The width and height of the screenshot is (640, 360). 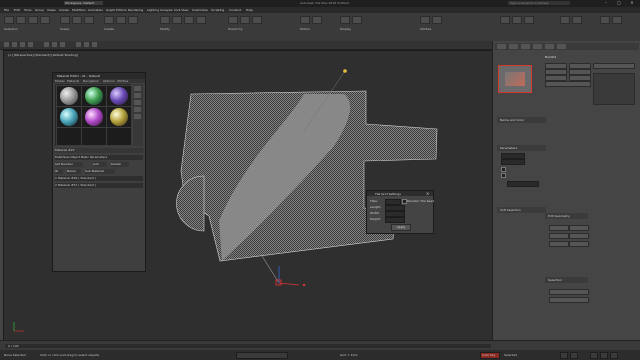 What do you see at coordinates (577, 20) in the screenshot?
I see `tool-e-button` at bounding box center [577, 20].